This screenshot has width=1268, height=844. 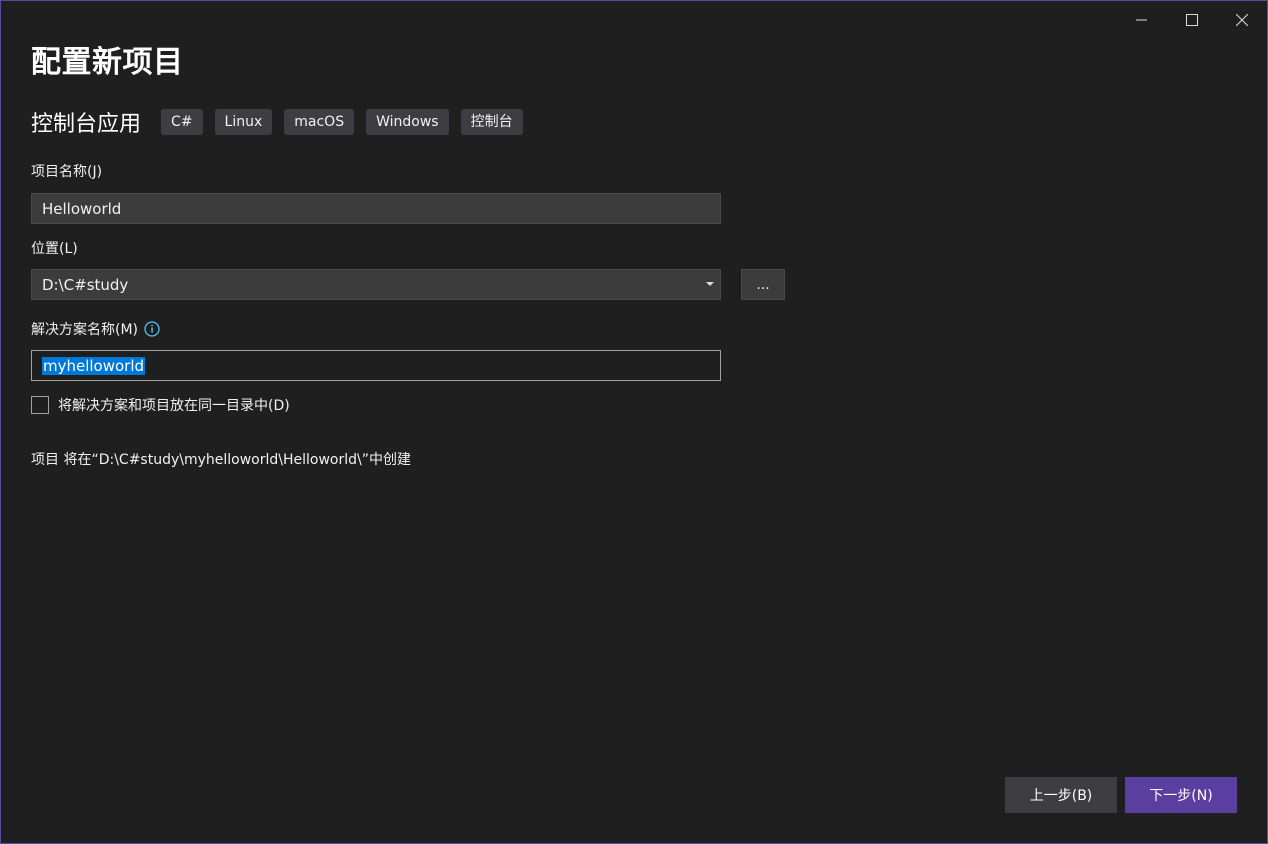 What do you see at coordinates (86, 124) in the screenshot?
I see `template-name: 控制台应用` at bounding box center [86, 124].